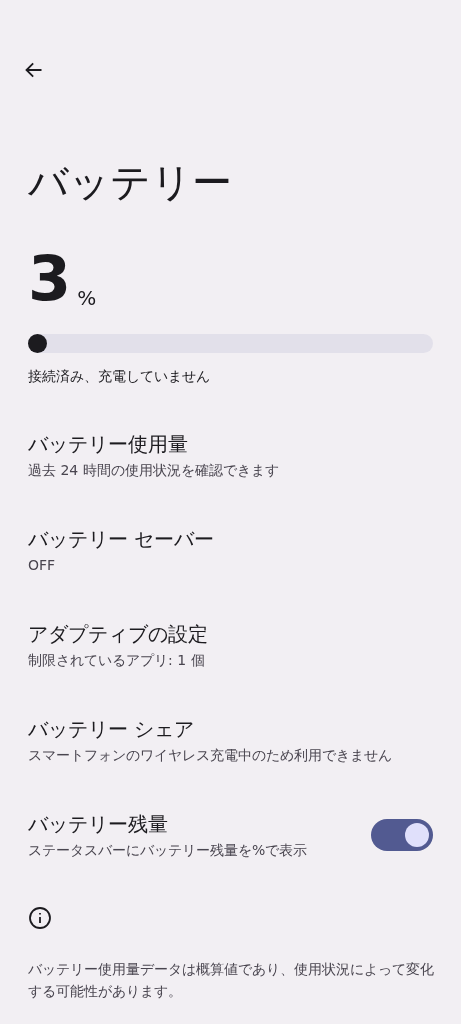  I want to click on setting-row: アダプティブの設定 制限されているアプリ: 1 個, so click(230, 644).